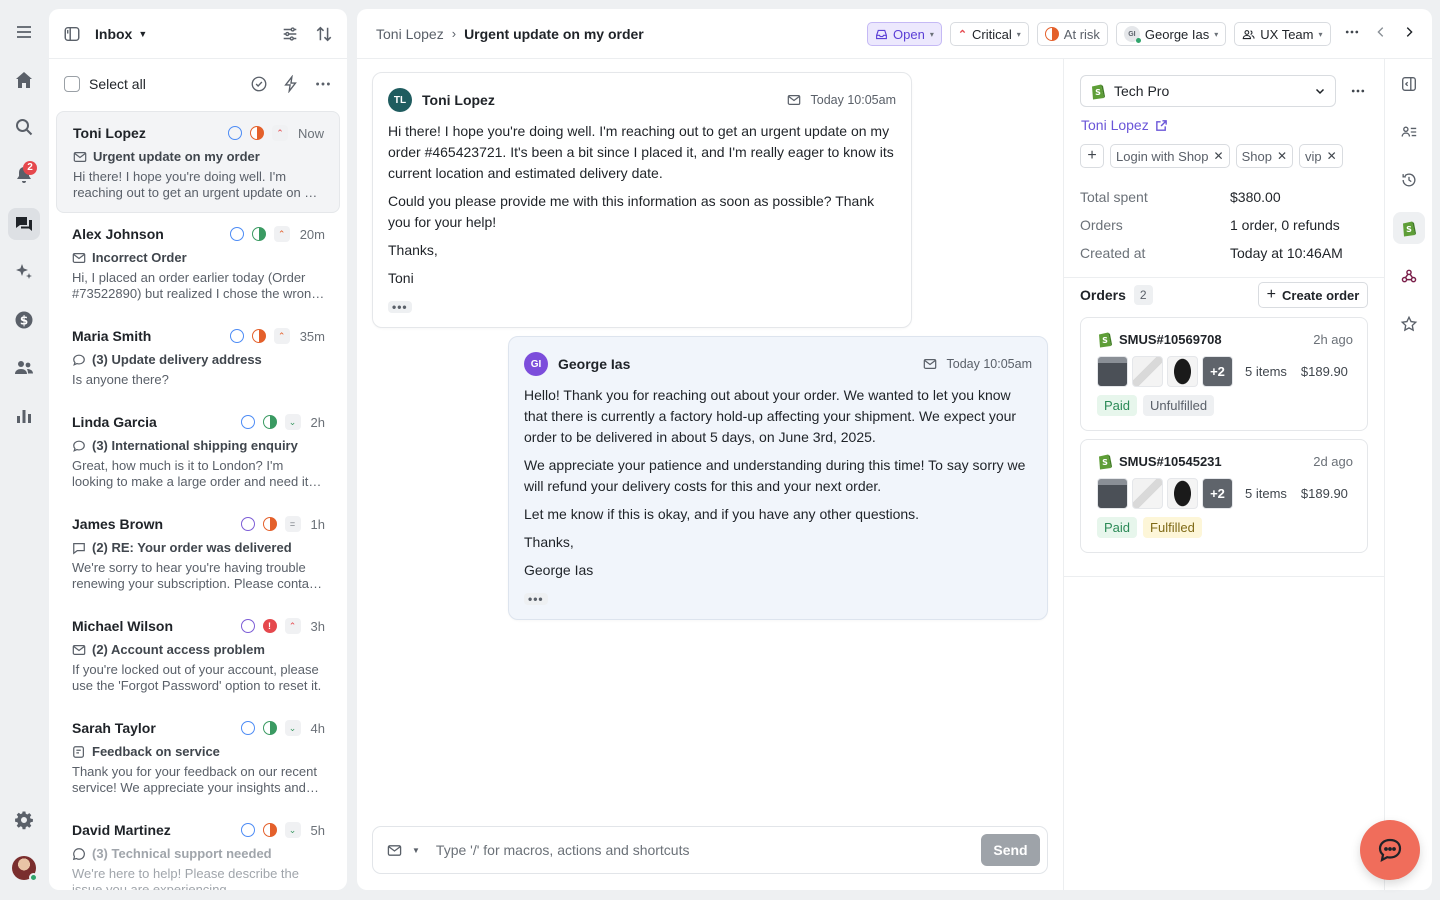  Describe the element at coordinates (317, 524) in the screenshot. I see `conversation-time: 1h` at that location.